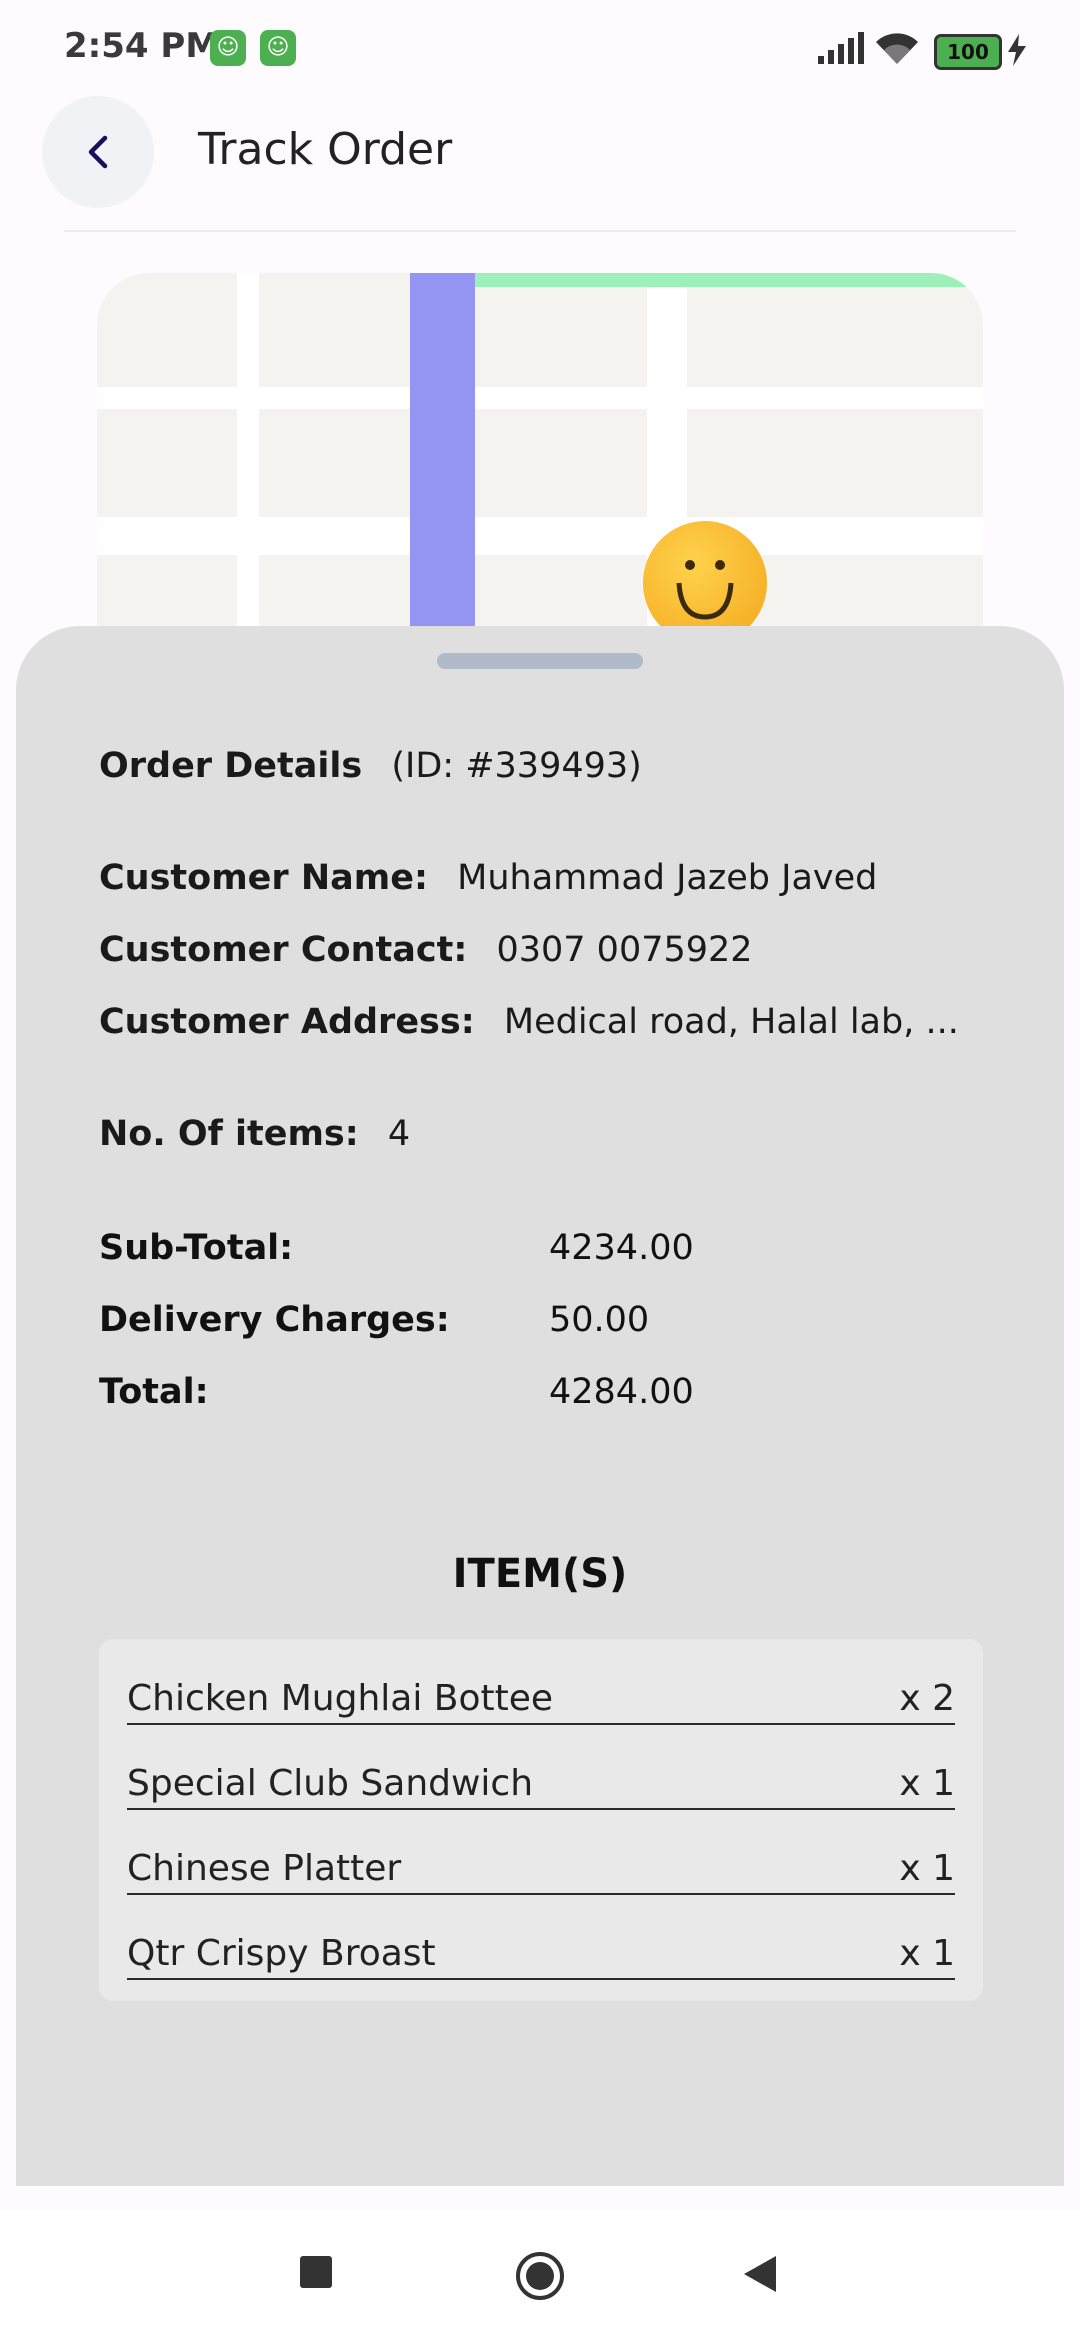 This screenshot has height=2340, width=1080. What do you see at coordinates (325, 149) in the screenshot?
I see `page-title: Track Order` at bounding box center [325, 149].